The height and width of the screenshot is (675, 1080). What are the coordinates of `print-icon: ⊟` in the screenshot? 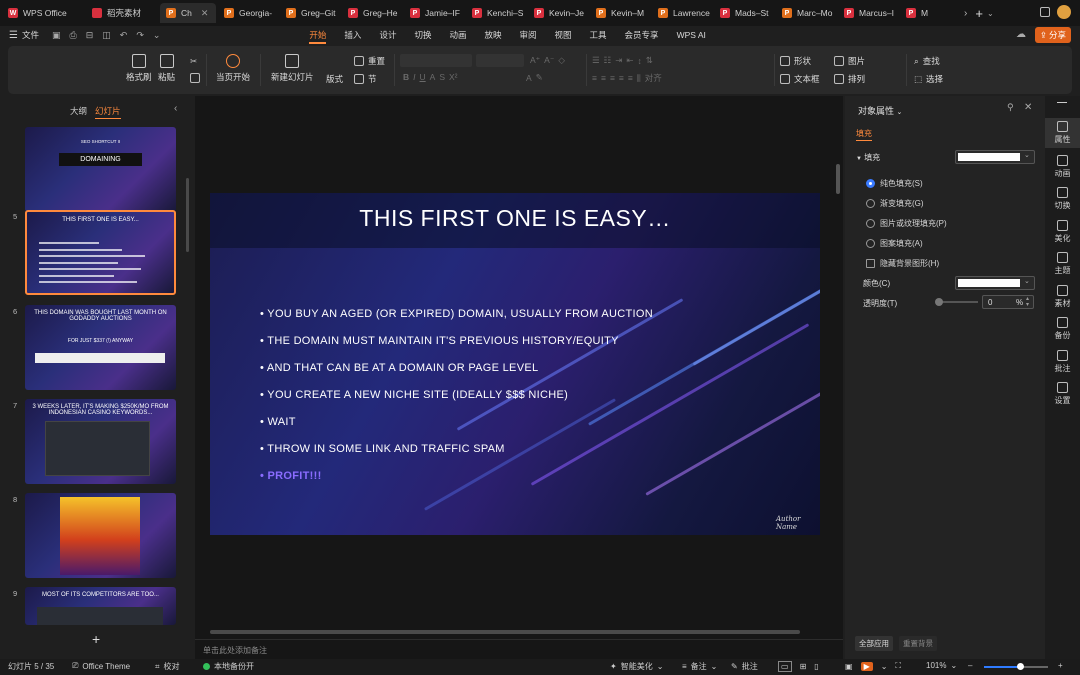 It's located at (90, 35).